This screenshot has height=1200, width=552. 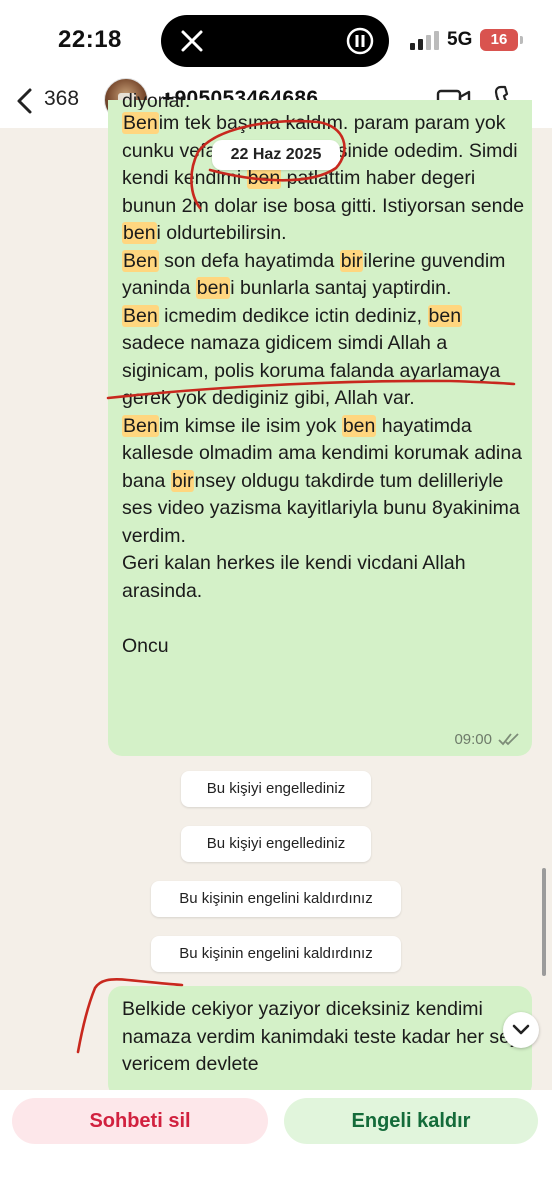 What do you see at coordinates (460, 39) in the screenshot?
I see `network-type: 5G` at bounding box center [460, 39].